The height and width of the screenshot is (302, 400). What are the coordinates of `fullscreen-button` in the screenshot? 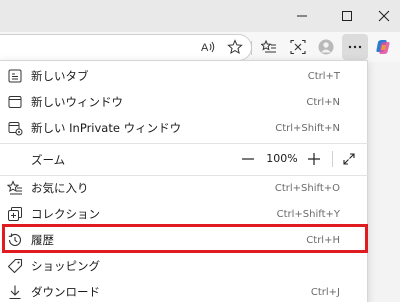 It's located at (349, 159).